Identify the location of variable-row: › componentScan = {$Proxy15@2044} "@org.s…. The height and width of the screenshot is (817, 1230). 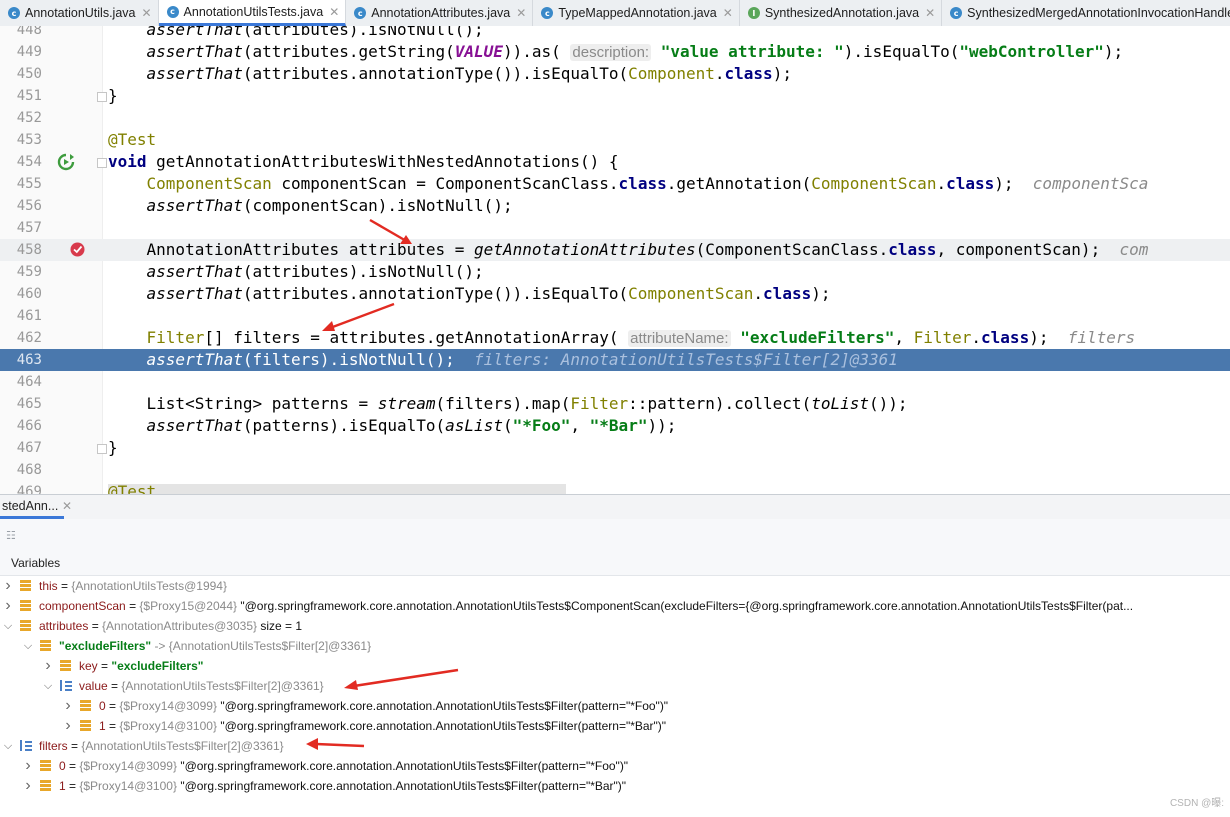
(615, 606).